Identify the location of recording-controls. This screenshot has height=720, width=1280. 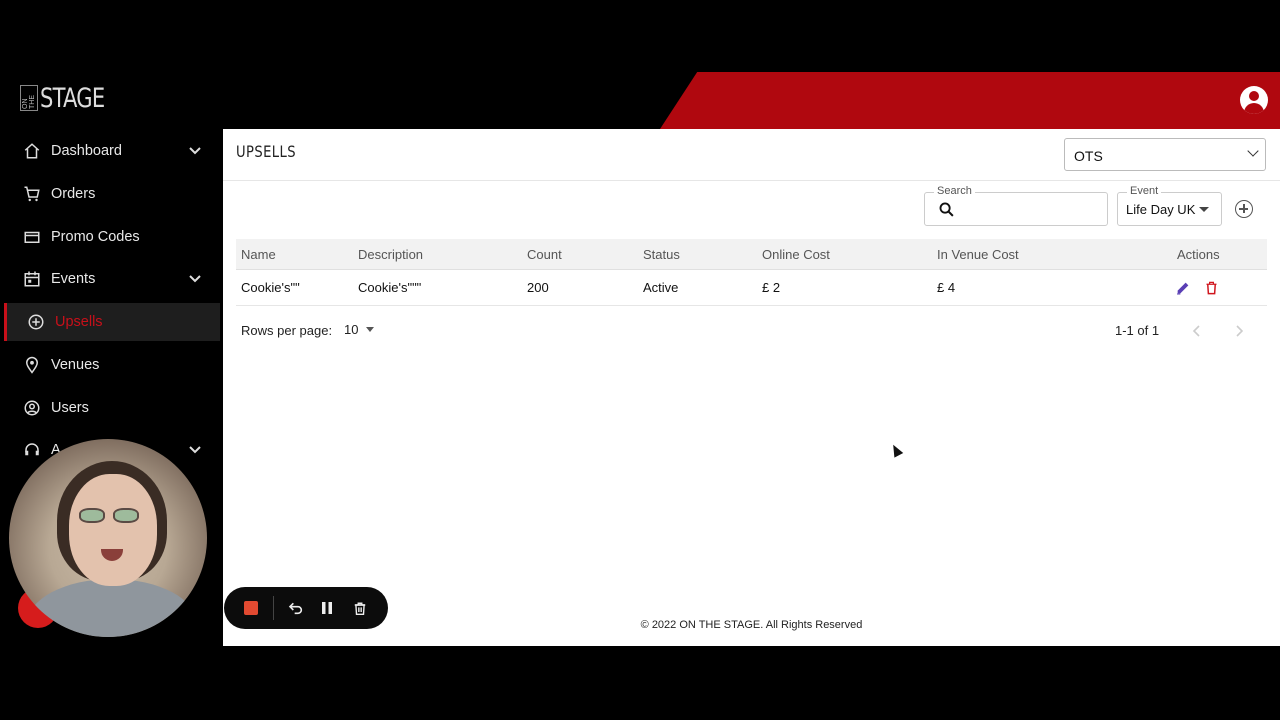
(306, 608).